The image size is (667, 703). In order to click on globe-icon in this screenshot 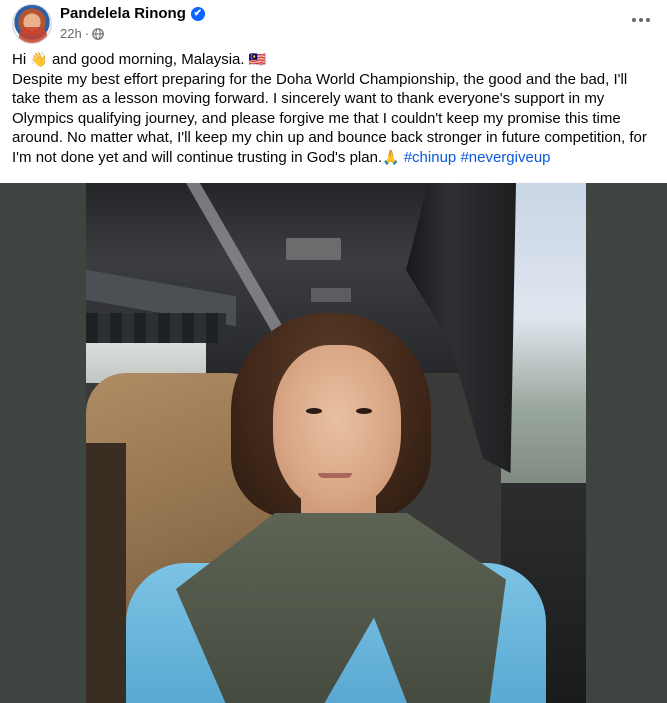, I will do `click(98, 33)`.